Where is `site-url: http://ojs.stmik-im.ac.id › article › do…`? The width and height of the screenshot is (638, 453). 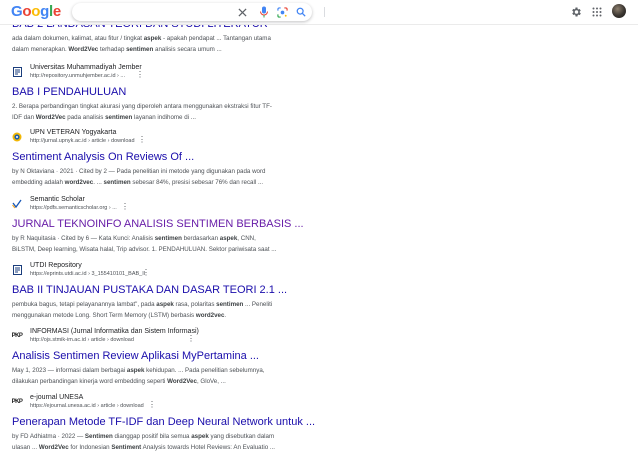
site-url: http://ojs.stmik-im.ac.id › article › do… is located at coordinates (82, 340).